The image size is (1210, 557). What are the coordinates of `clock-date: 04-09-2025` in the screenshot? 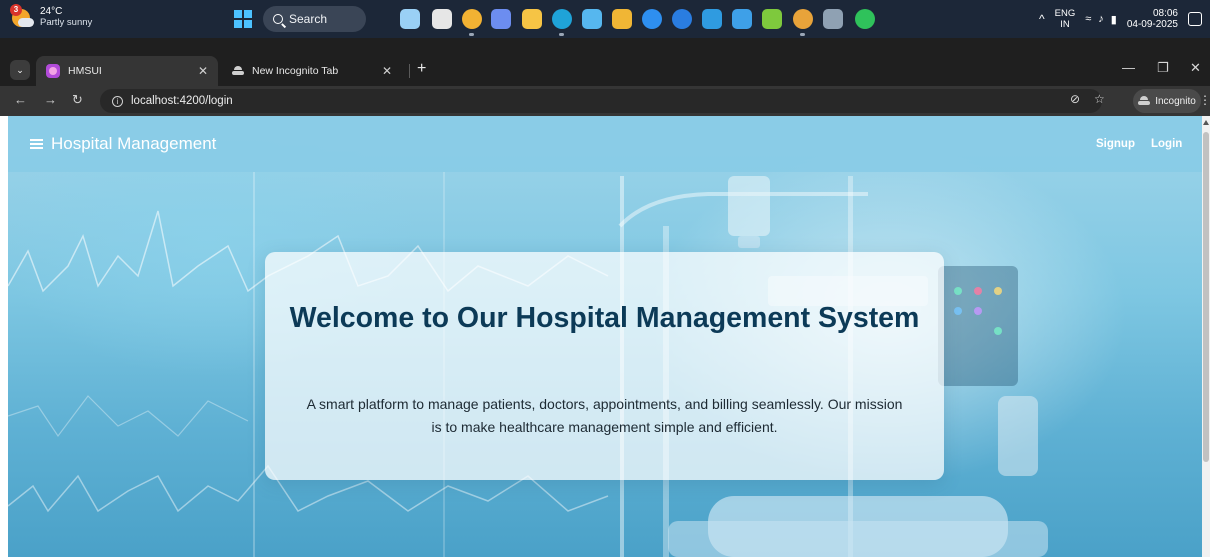 It's located at (1152, 24).